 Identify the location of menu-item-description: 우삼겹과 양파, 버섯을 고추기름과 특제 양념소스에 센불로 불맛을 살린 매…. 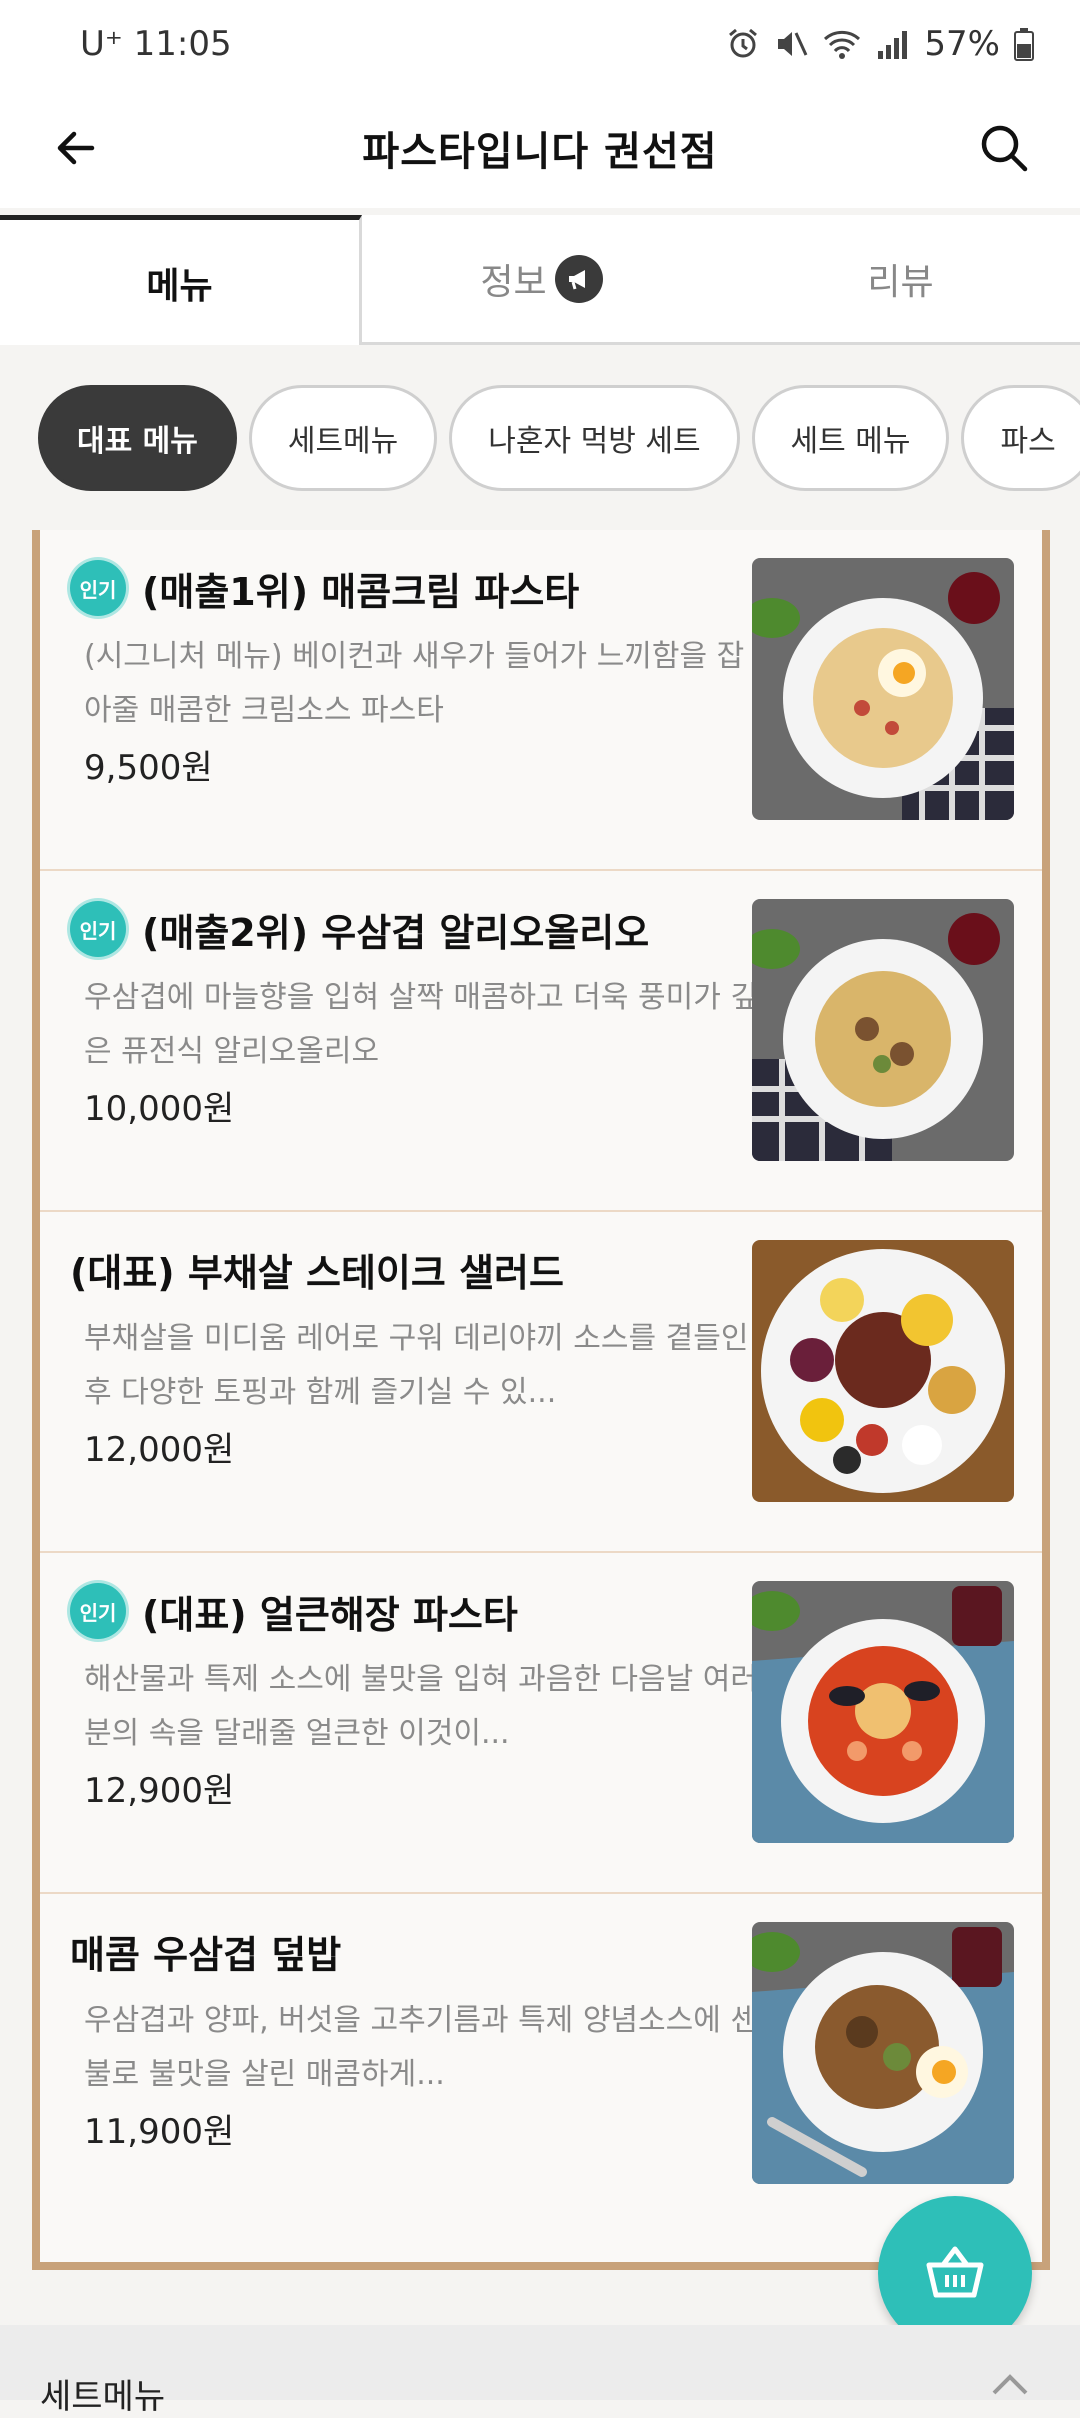
(421, 2047).